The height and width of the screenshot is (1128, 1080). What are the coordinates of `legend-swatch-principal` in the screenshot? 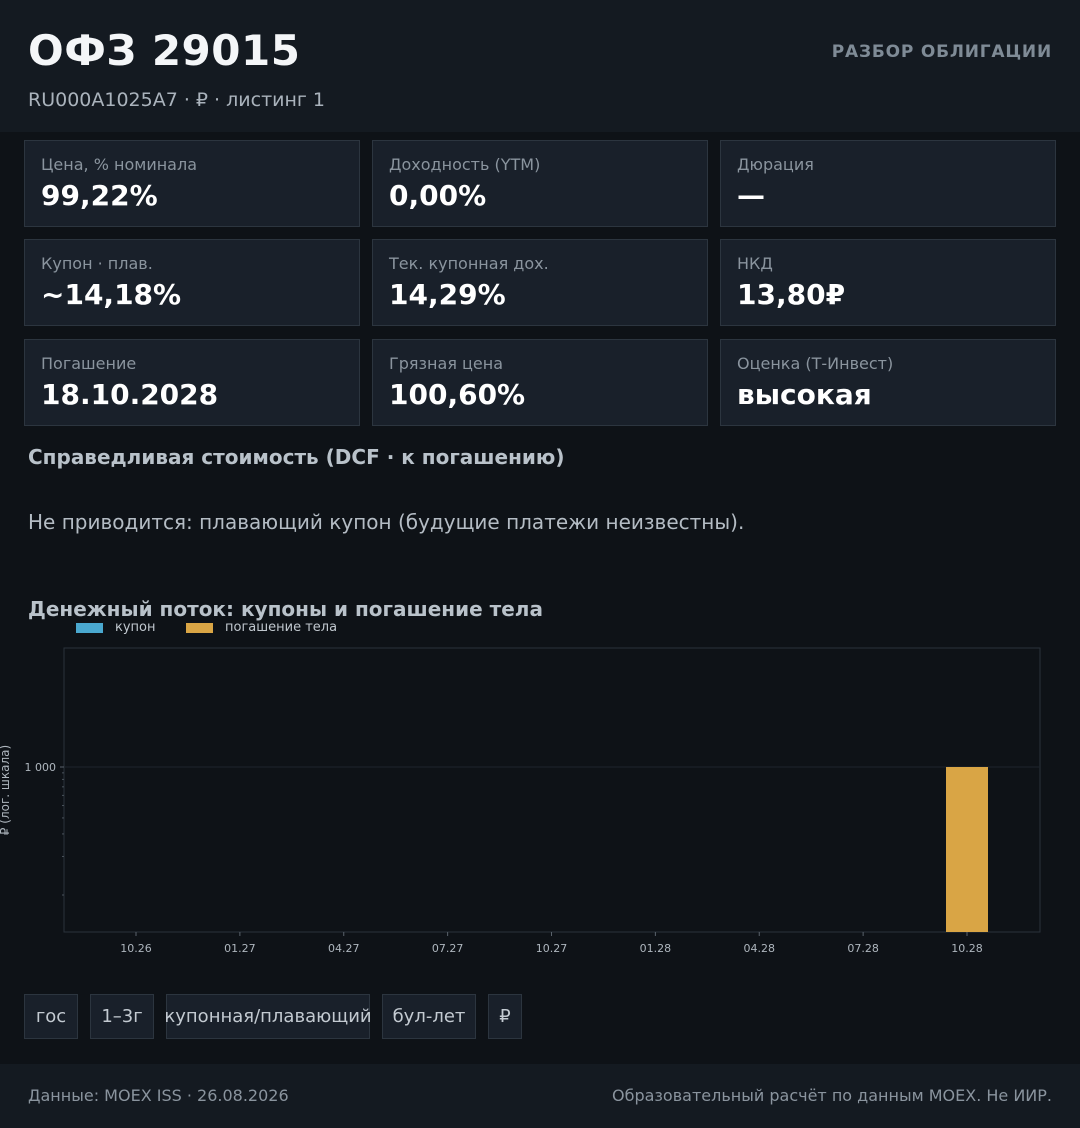 It's located at (199, 628).